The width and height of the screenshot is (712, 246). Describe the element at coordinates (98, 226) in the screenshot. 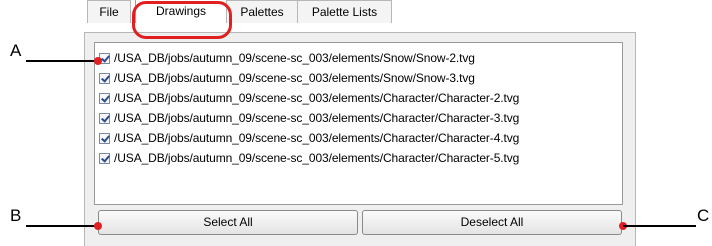

I see `callout-b-dot` at that location.